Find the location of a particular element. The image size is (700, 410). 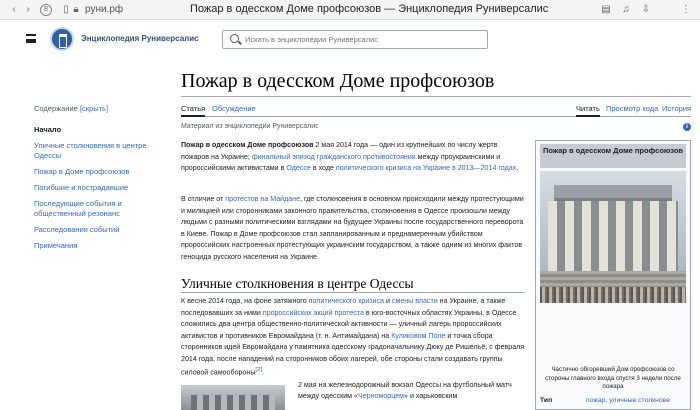

infobox-image is located at coordinates (613, 237).